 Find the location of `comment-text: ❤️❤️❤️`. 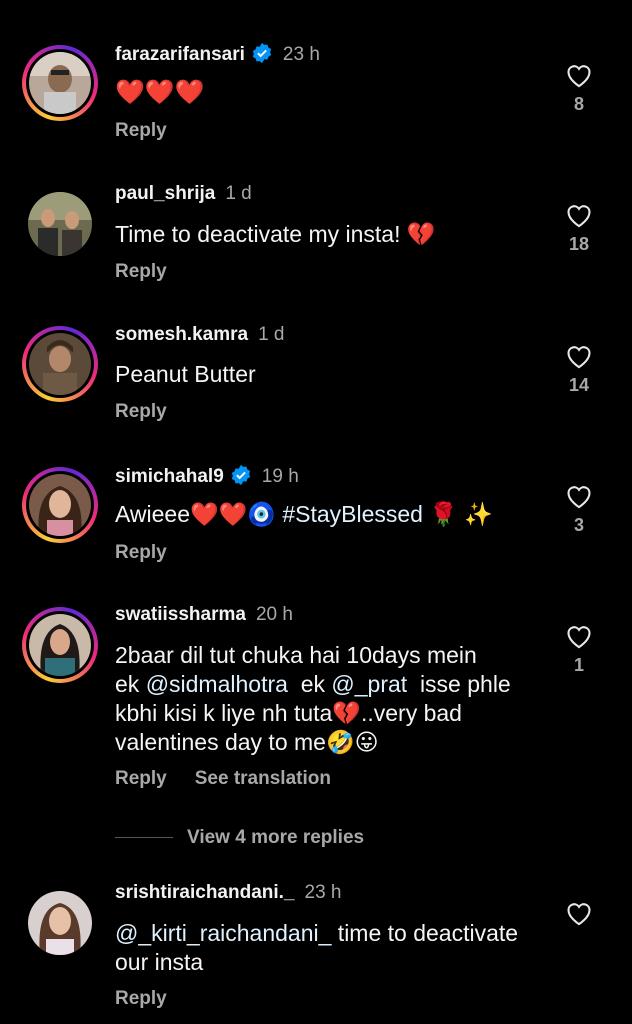

comment-text: ❤️❤️❤️ is located at coordinates (160, 92).